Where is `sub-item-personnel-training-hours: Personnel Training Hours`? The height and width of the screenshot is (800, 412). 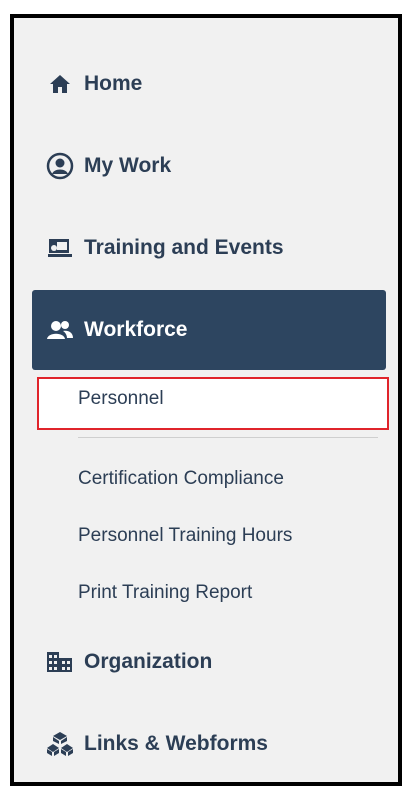 sub-item-personnel-training-hours: Personnel Training Hours is located at coordinates (185, 536).